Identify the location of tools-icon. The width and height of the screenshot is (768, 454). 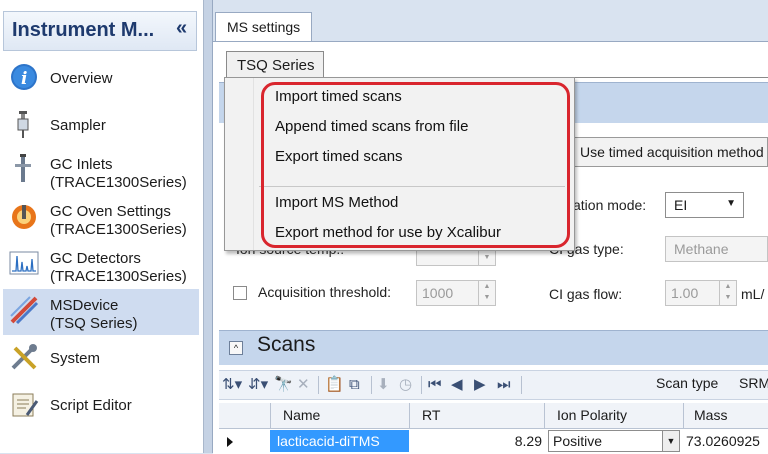
(24, 357).